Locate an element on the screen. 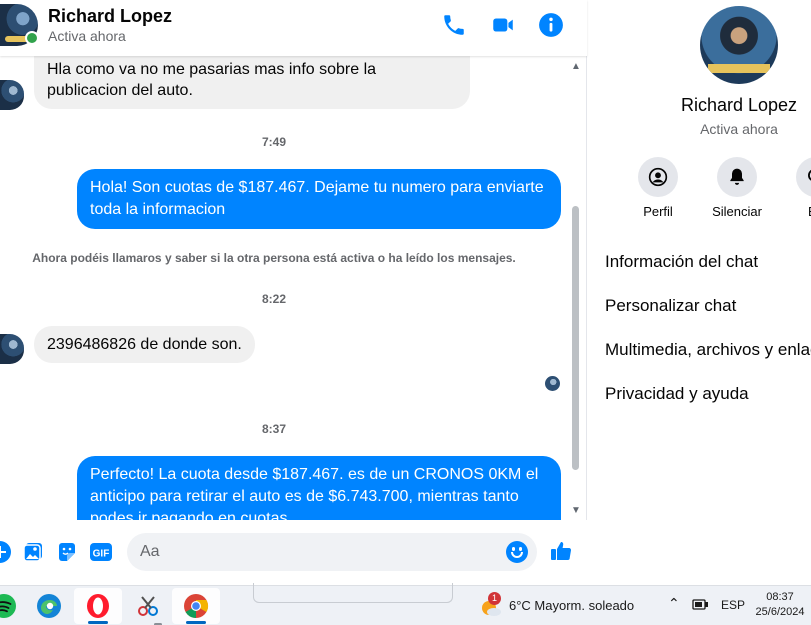 Image resolution: width=811 pixels, height=625 pixels. scrollbar: ▲ ▼ is located at coordinates (576, 288).